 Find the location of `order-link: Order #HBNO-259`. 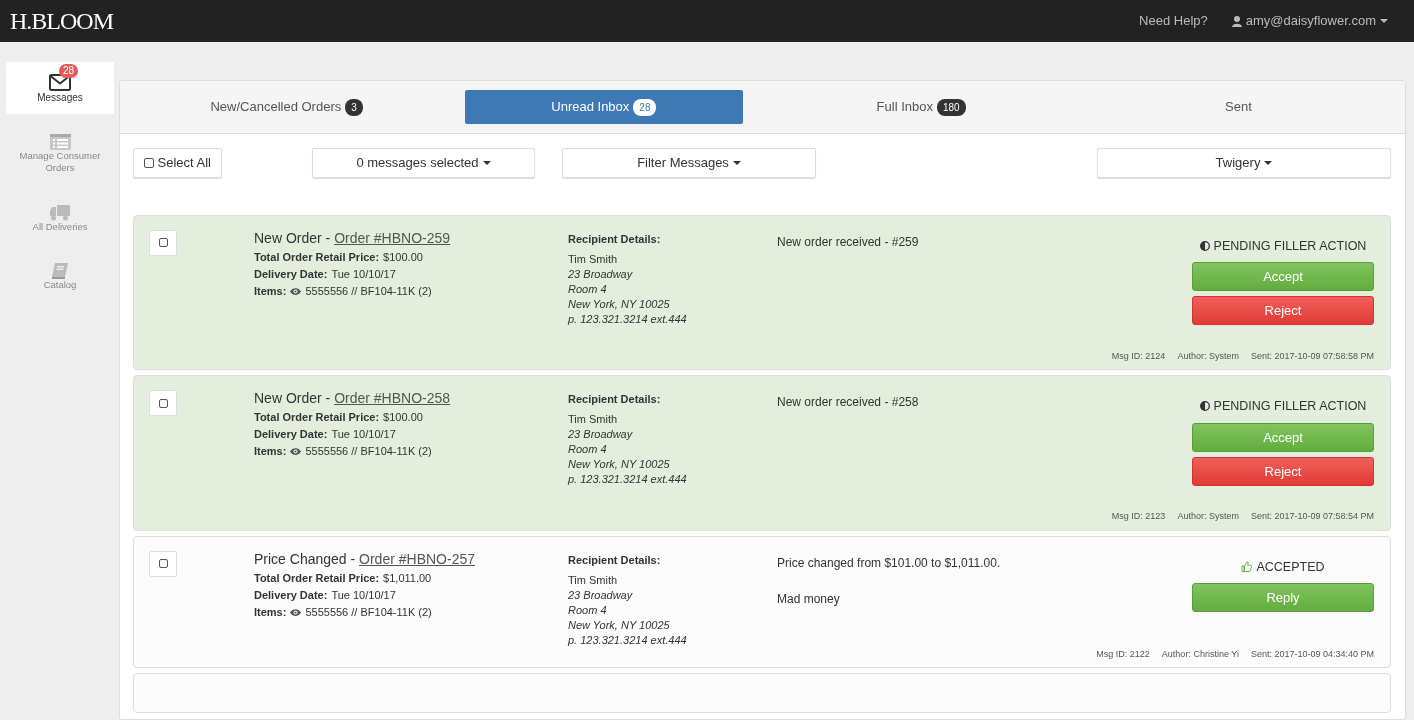

order-link: Order #HBNO-259 is located at coordinates (392, 237).